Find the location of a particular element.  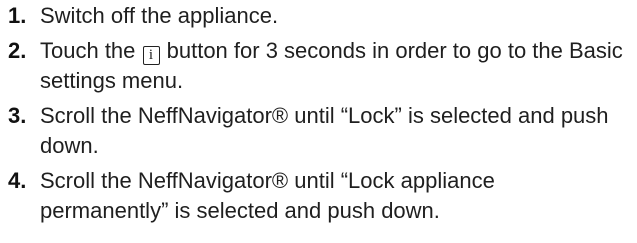

step-number: 4. is located at coordinates (17, 180).